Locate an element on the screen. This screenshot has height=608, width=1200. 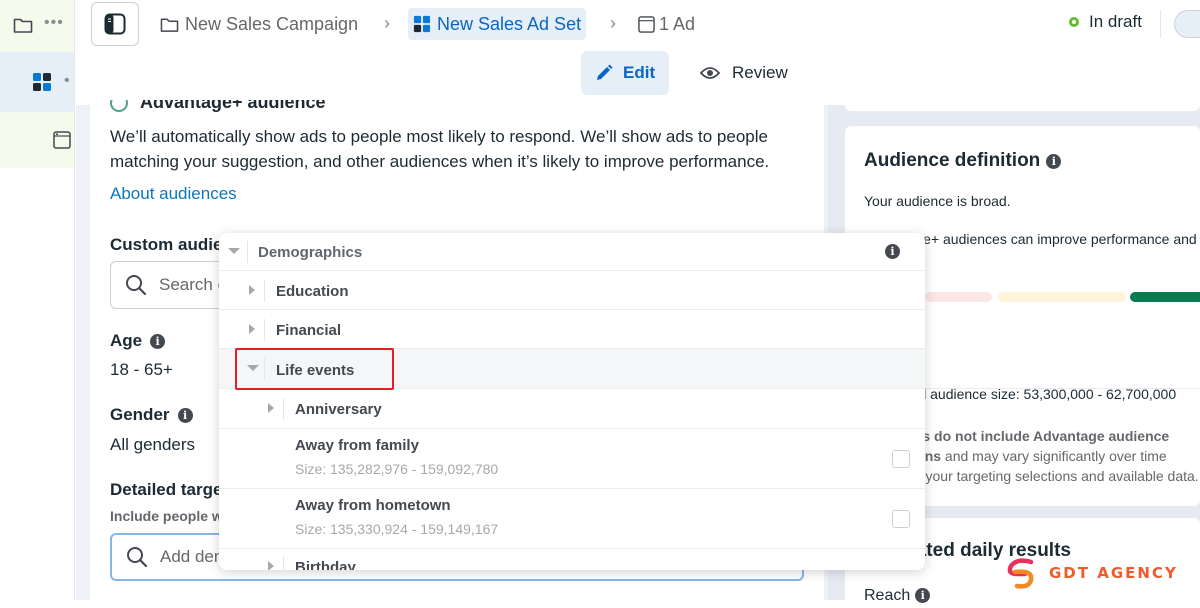
left-rail: ••• • is located at coordinates (37, 300).